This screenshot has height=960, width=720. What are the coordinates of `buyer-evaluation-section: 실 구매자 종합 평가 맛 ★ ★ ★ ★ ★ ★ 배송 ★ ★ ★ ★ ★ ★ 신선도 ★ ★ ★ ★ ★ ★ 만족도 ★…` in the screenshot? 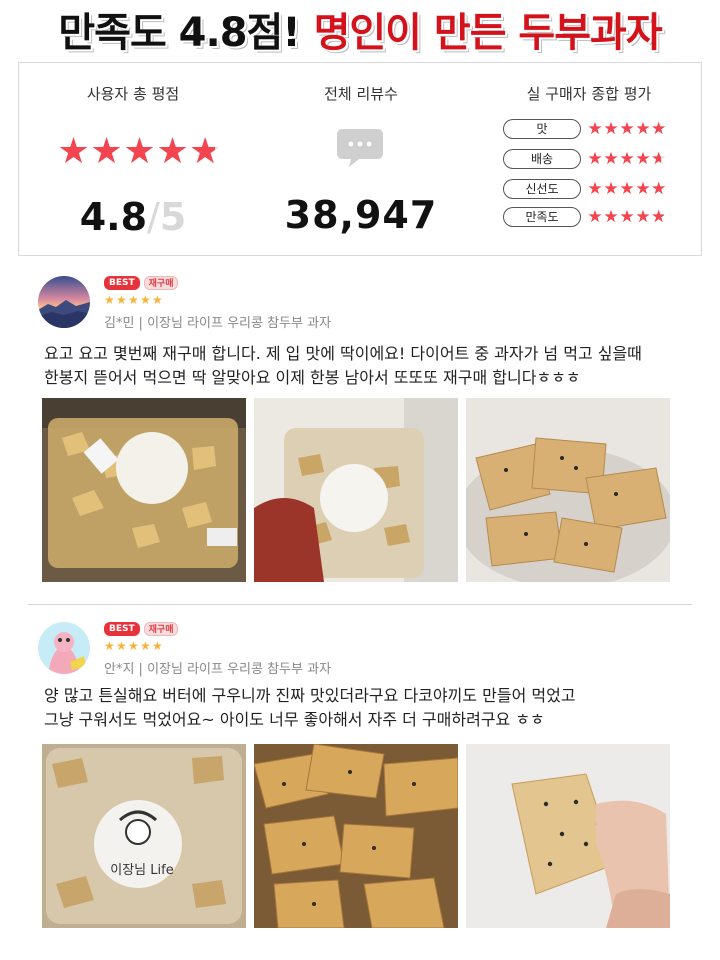 It's located at (589, 160).